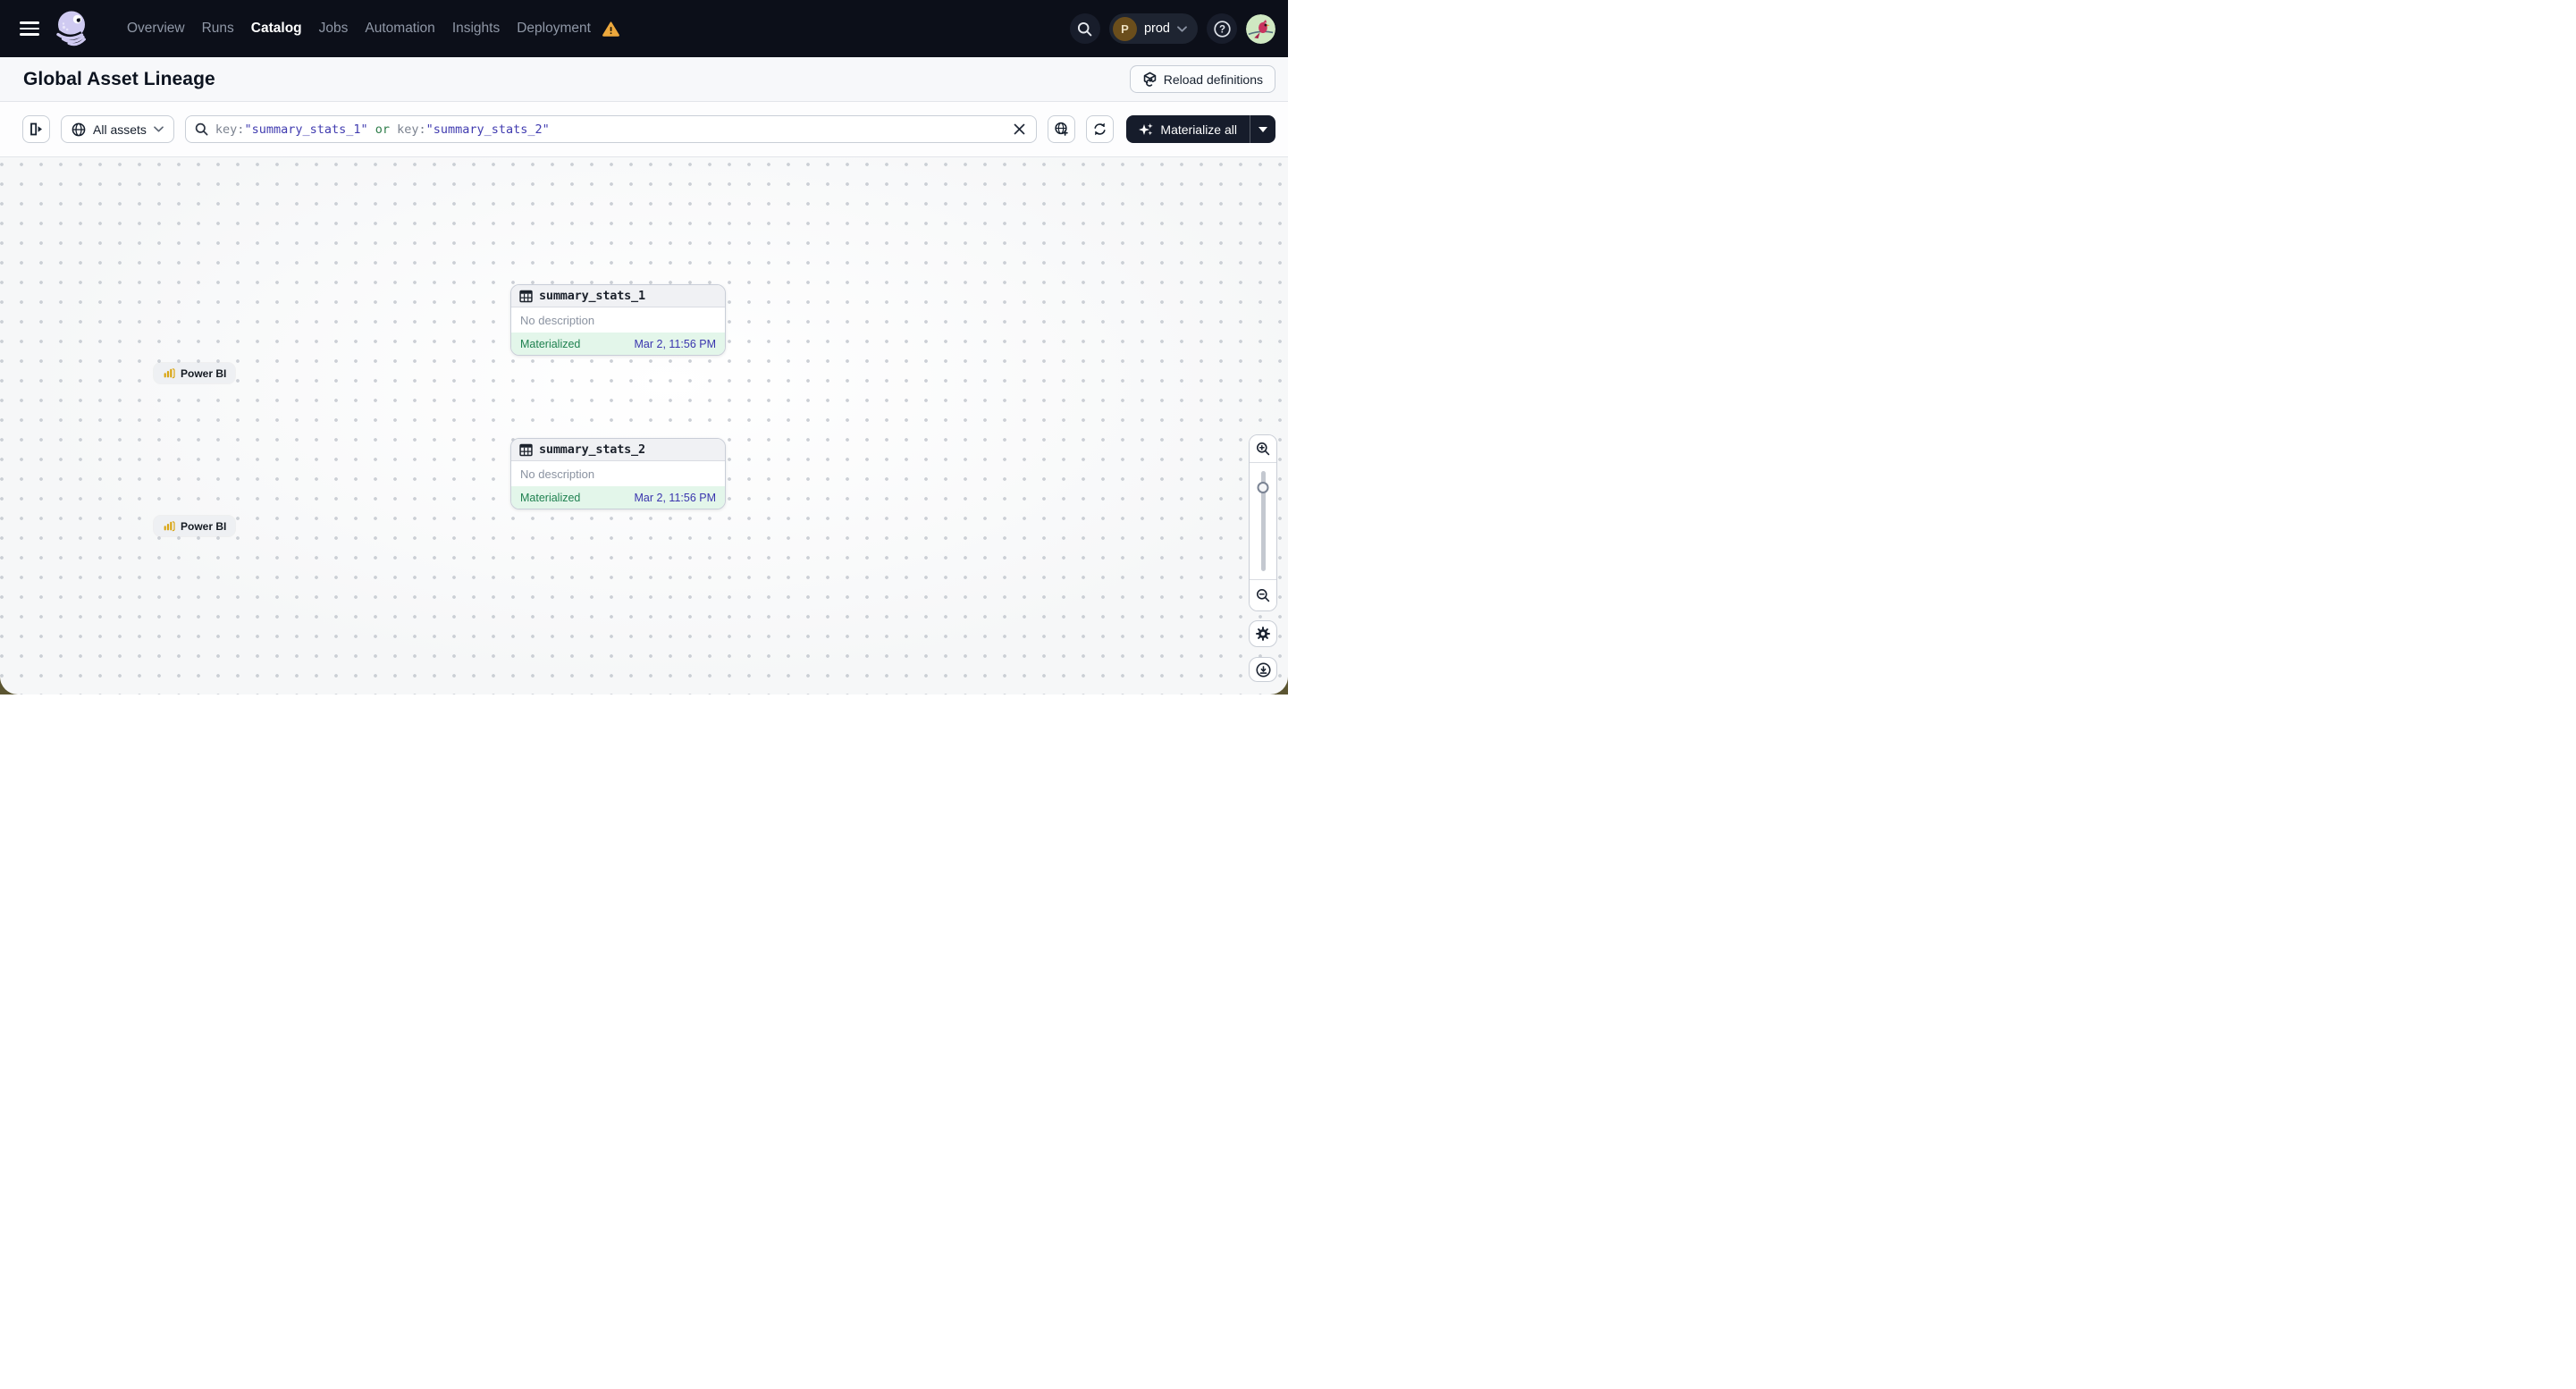 The image size is (2576, 1389). What do you see at coordinates (156, 29) in the screenshot?
I see `nav-item-overview: Overview` at bounding box center [156, 29].